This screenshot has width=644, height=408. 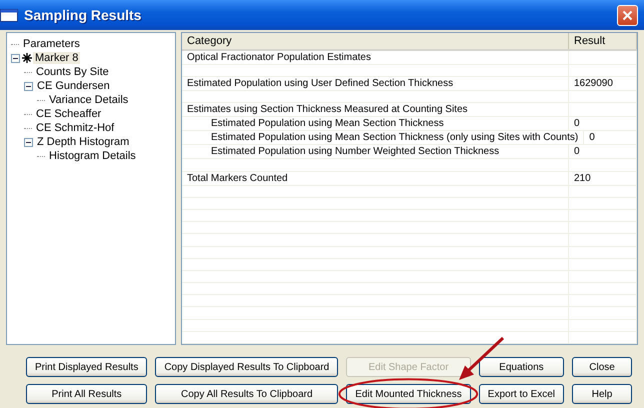 What do you see at coordinates (92, 156) in the screenshot?
I see `tree-item: Histogram Details` at bounding box center [92, 156].